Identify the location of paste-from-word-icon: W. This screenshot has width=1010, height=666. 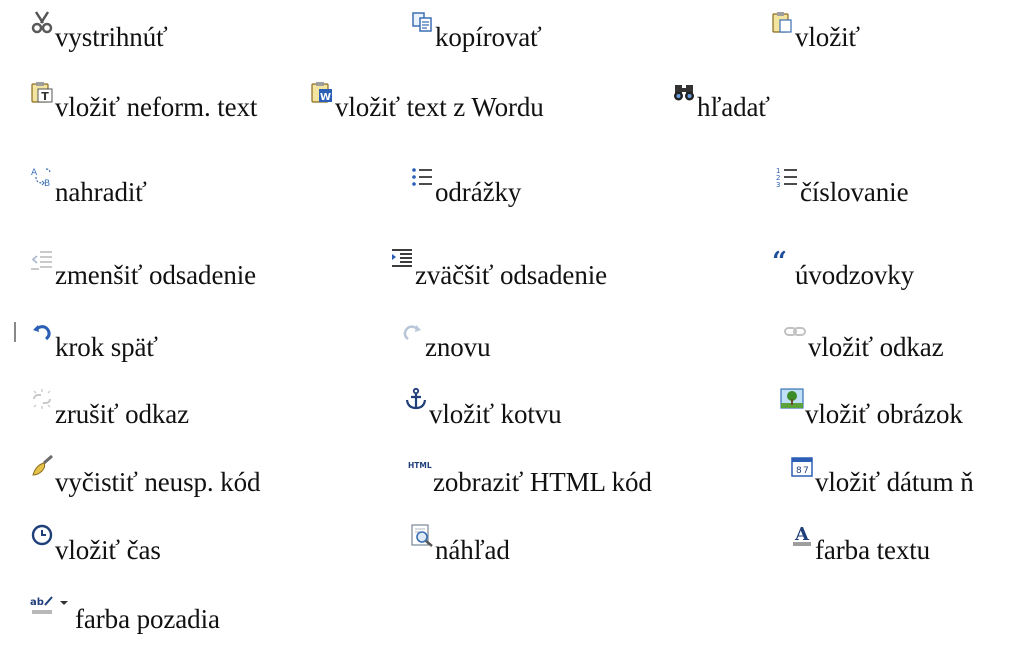
(322, 92).